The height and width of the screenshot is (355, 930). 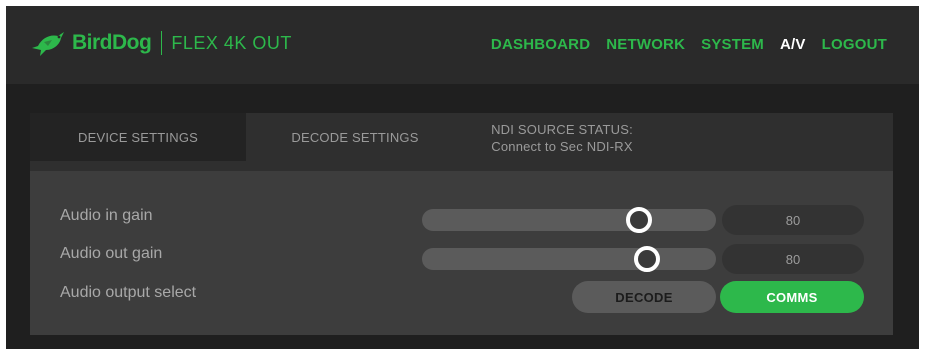 I want to click on nav-network: NETWORK, so click(x=645, y=44).